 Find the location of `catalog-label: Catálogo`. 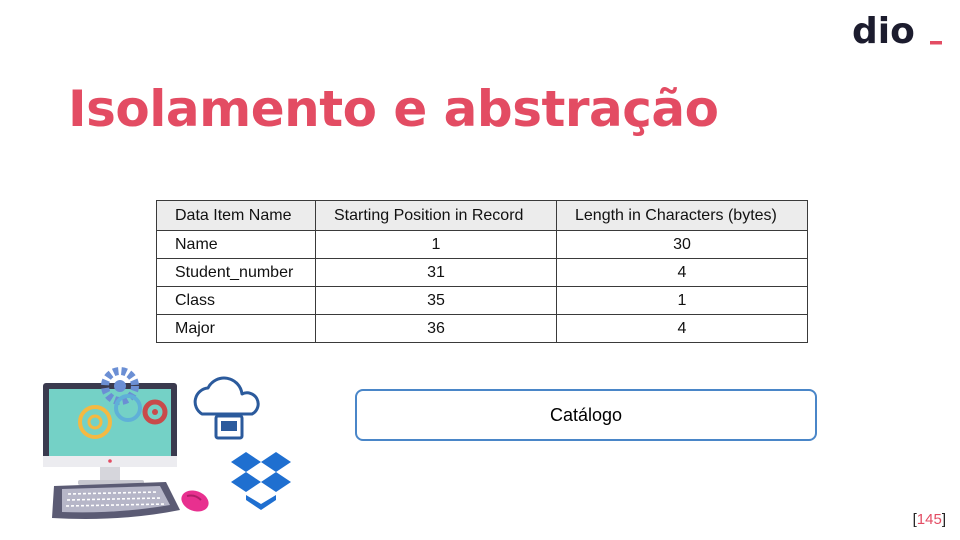

catalog-label: Catálogo is located at coordinates (586, 414).